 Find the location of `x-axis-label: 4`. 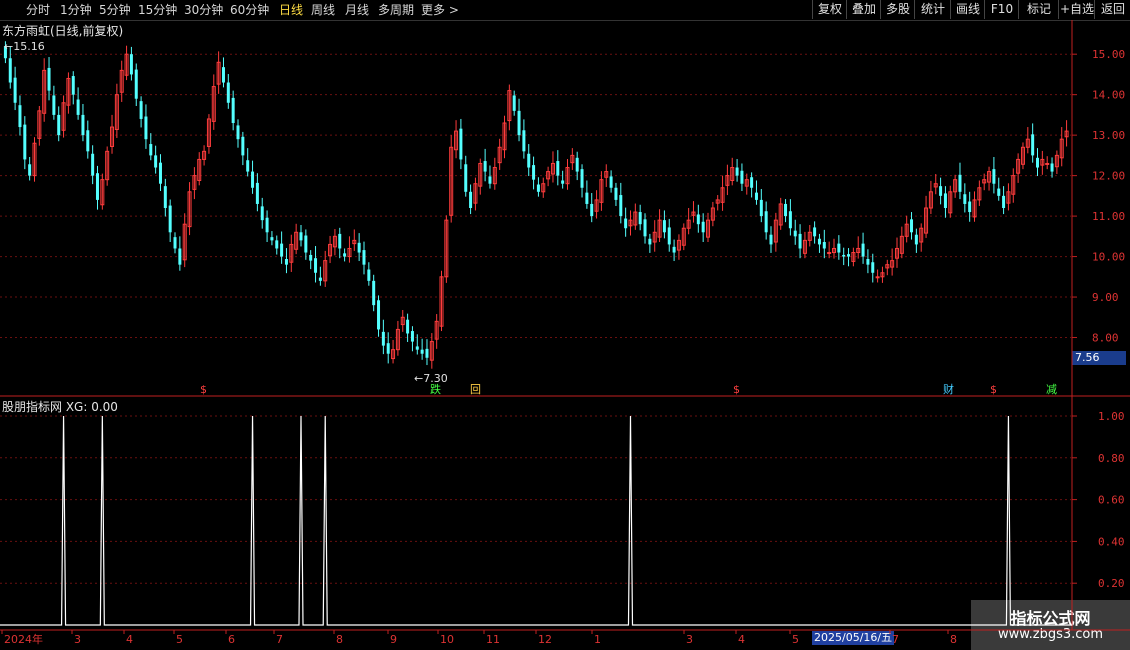

x-axis-label: 4 is located at coordinates (129, 639).